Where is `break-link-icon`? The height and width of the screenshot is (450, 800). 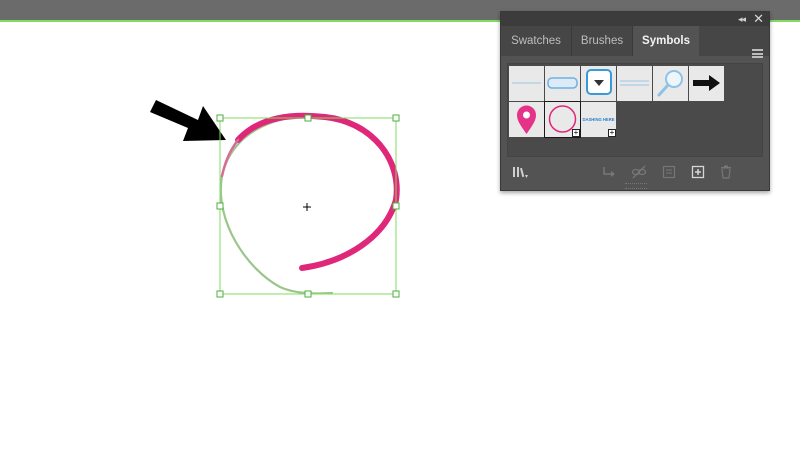
break-link-icon is located at coordinates (639, 172).